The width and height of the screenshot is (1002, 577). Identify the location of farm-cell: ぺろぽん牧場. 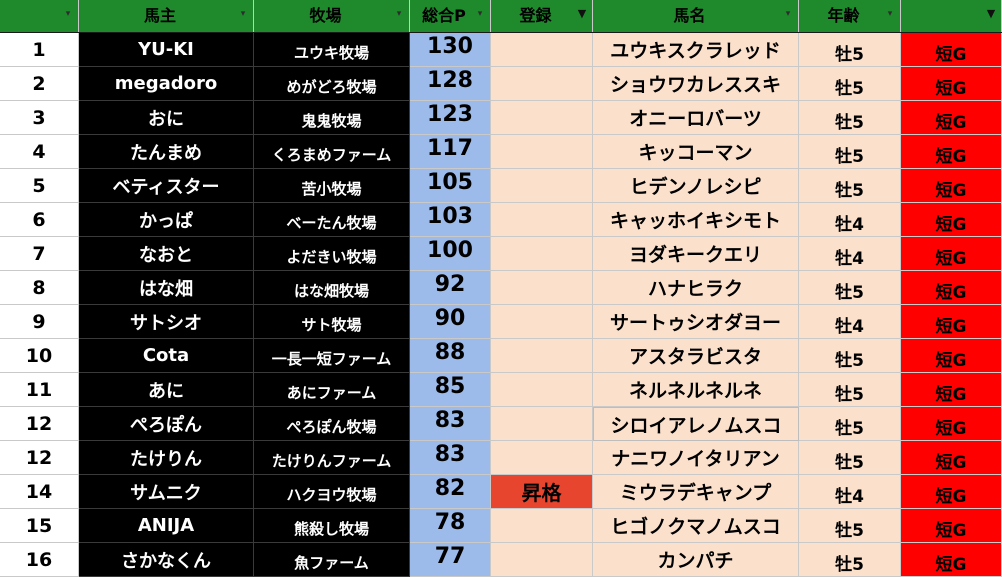
(332, 424).